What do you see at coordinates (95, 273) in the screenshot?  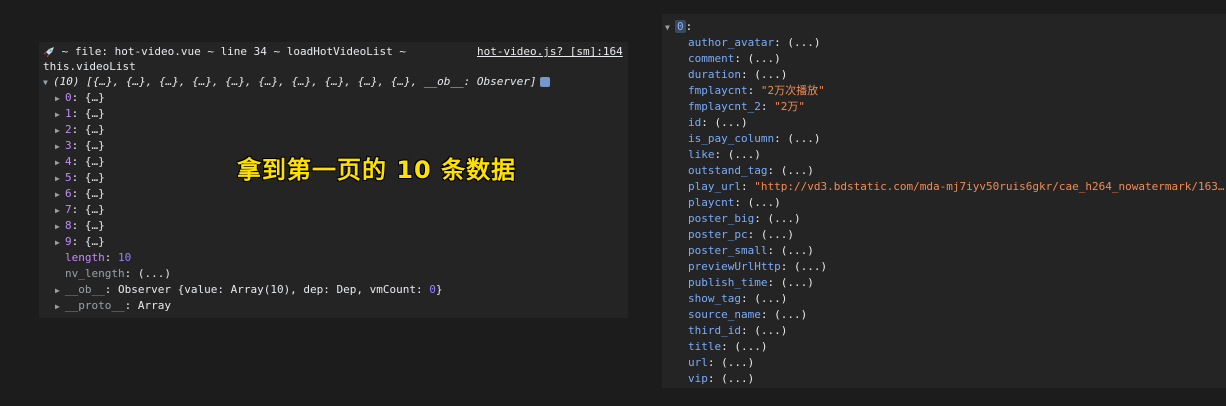 I see `nv-length-key: nv_length` at bounding box center [95, 273].